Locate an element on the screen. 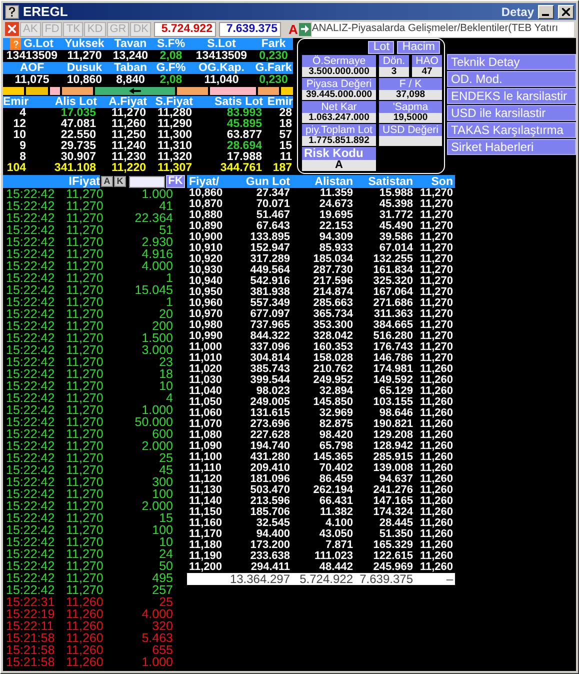  trade-price: 11,260 is located at coordinates (85, 602).